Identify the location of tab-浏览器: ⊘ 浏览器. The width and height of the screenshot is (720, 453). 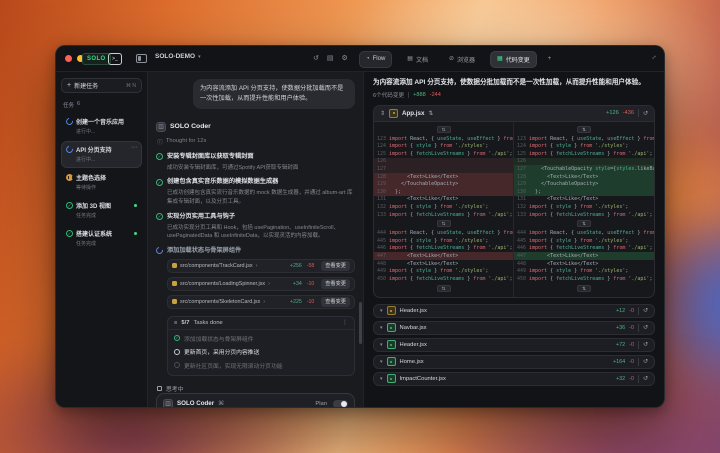
(462, 59).